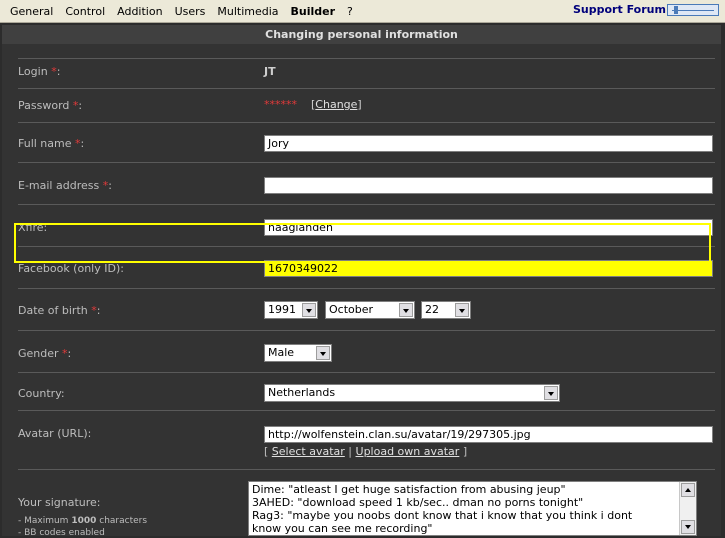 This screenshot has height=538, width=725. I want to click on row-gender: Gender *: Male, so click(366, 351).